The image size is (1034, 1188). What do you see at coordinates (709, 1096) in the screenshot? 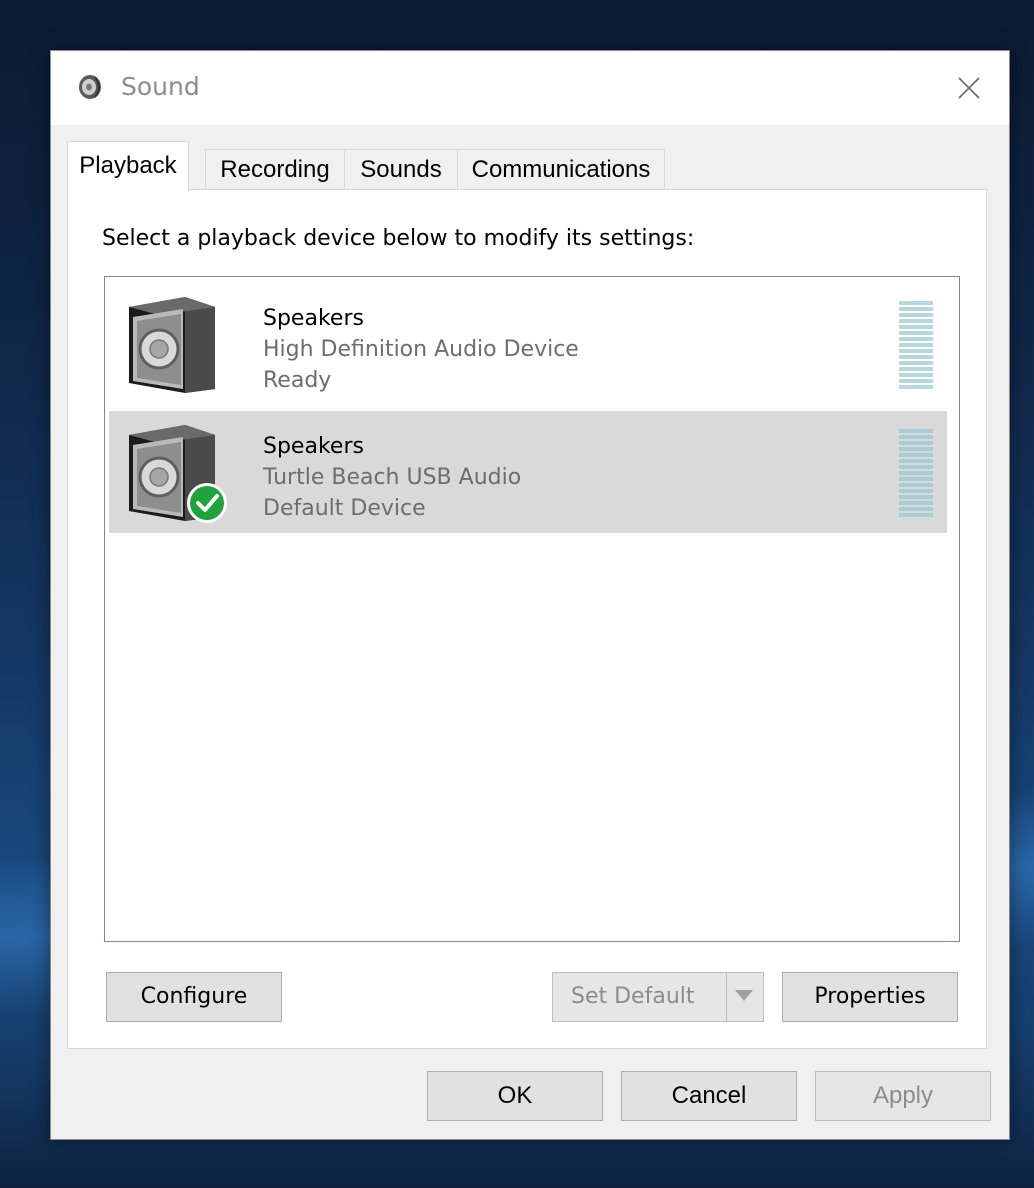
I see `cancel-button: Cancel` at bounding box center [709, 1096].